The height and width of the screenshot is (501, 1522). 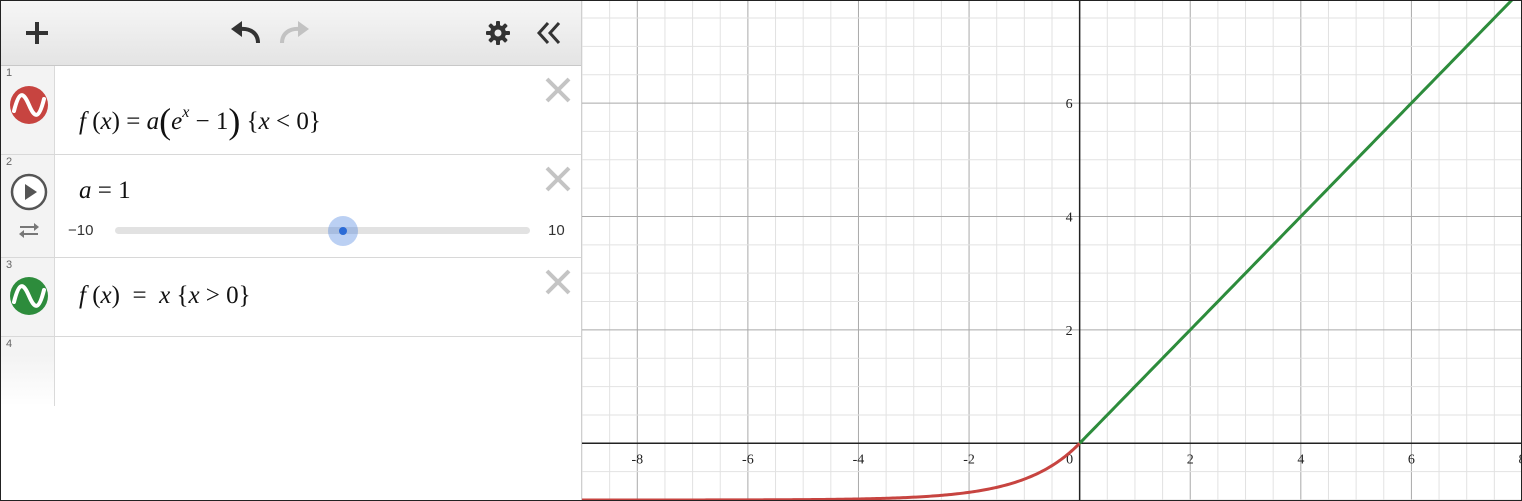 What do you see at coordinates (9, 73) in the screenshot?
I see `expression-number: 1` at bounding box center [9, 73].